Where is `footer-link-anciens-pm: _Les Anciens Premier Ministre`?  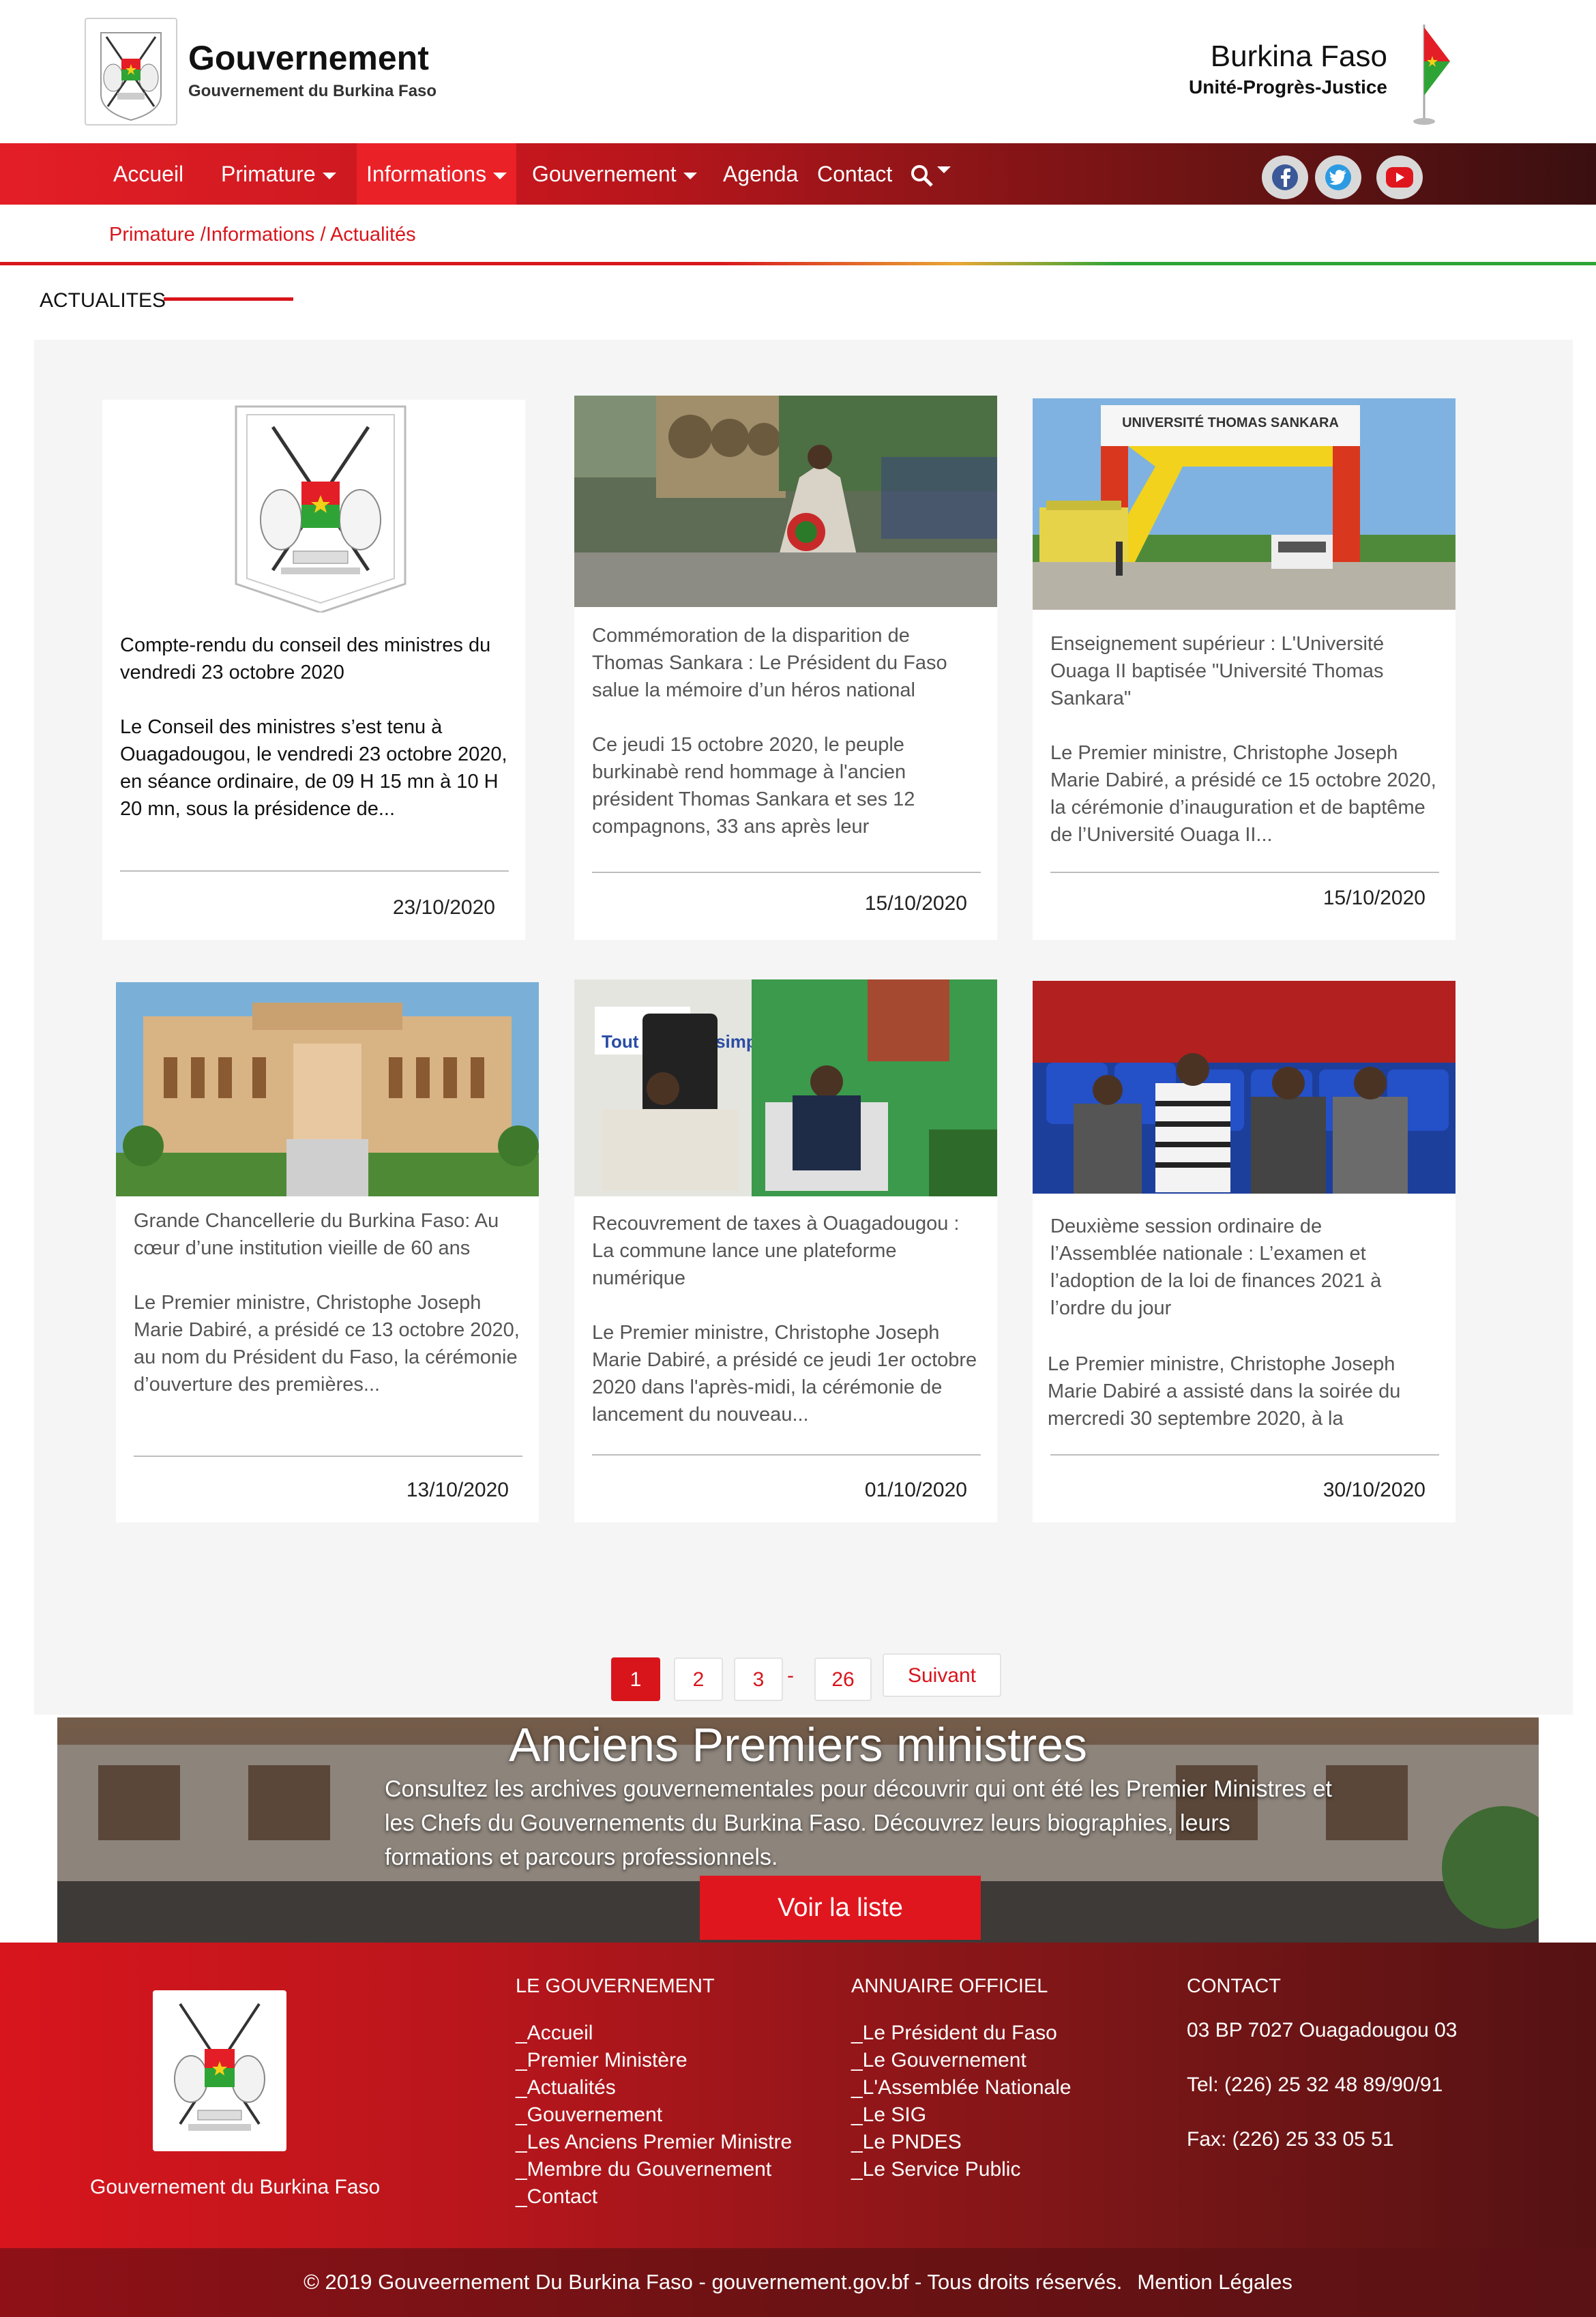 footer-link-anciens-pm: _Les Anciens Premier Ministre is located at coordinates (654, 2142).